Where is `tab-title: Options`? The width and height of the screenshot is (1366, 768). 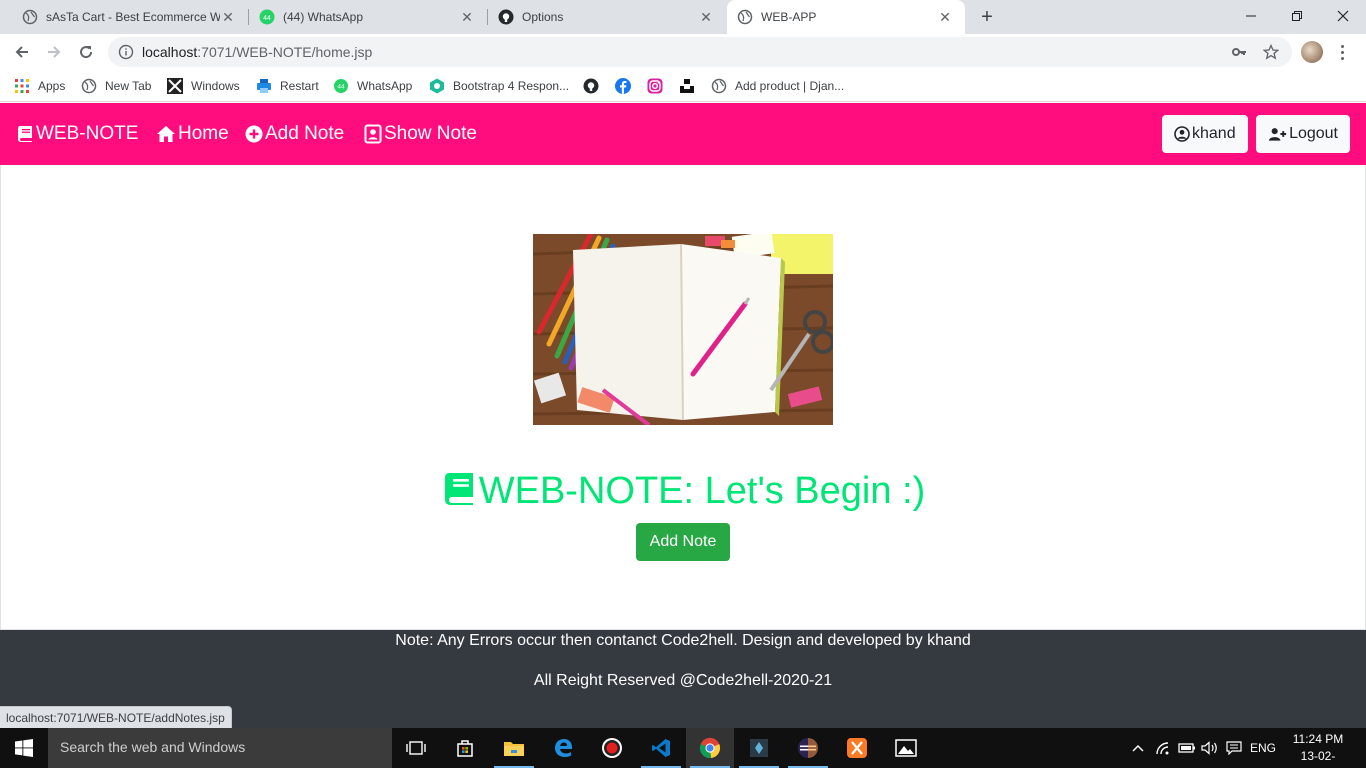
tab-title: Options is located at coordinates (543, 17).